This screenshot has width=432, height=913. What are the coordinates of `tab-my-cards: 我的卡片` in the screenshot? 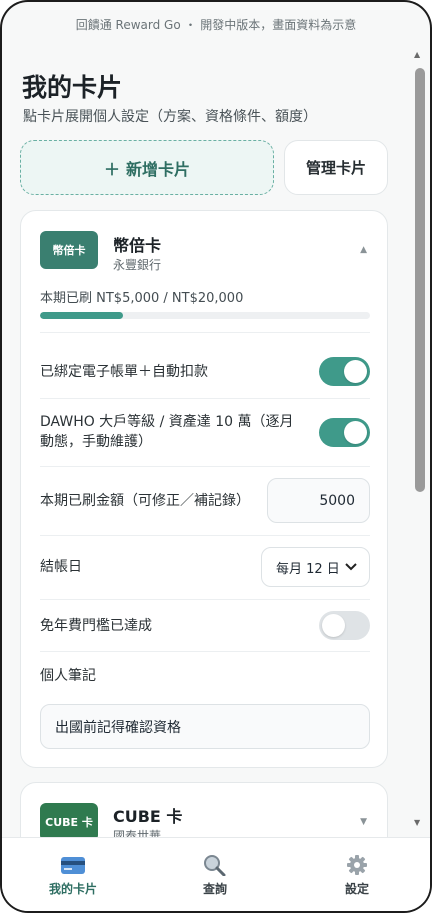 It's located at (73, 874).